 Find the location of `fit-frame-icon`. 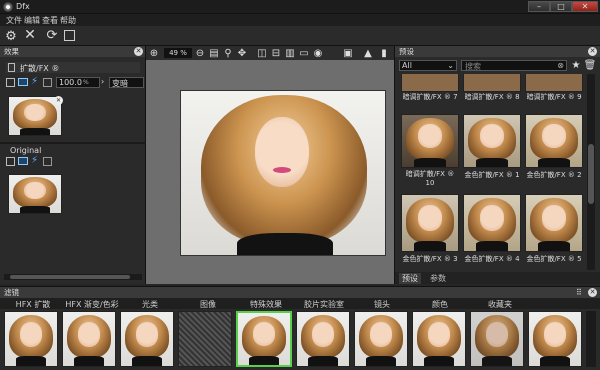

fit-frame-icon is located at coordinates (69, 35).